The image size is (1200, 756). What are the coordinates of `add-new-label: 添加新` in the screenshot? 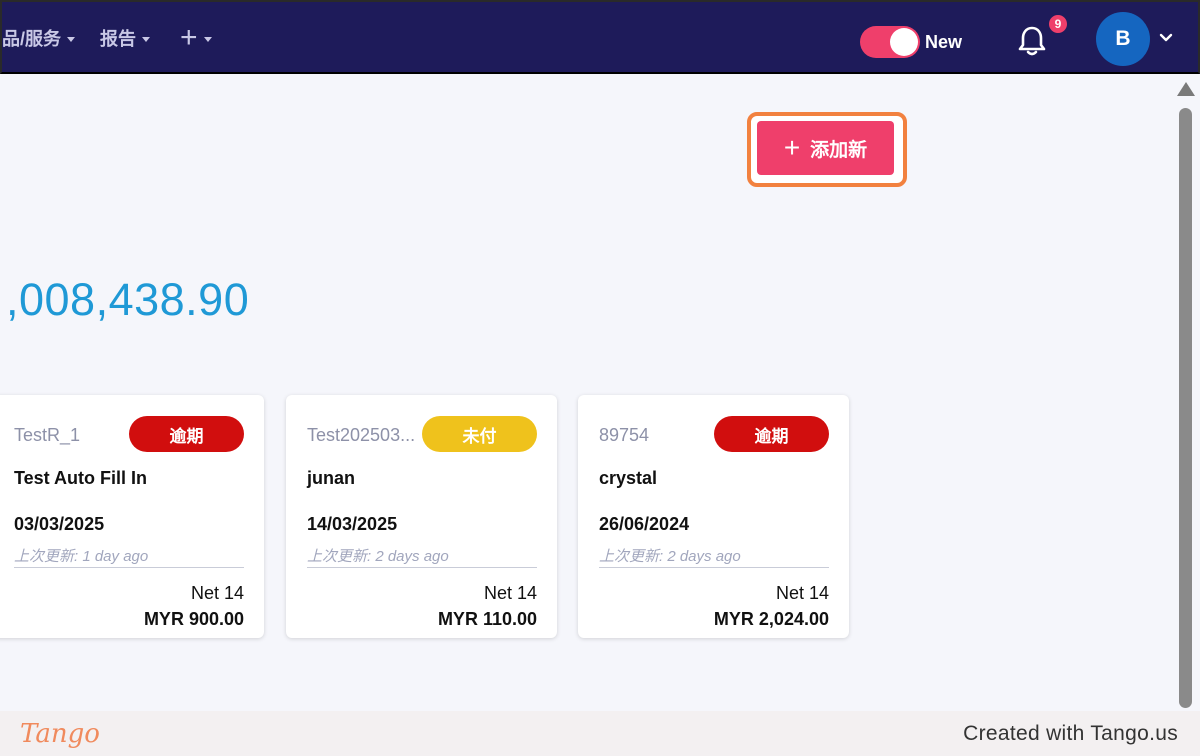 It's located at (839, 150).